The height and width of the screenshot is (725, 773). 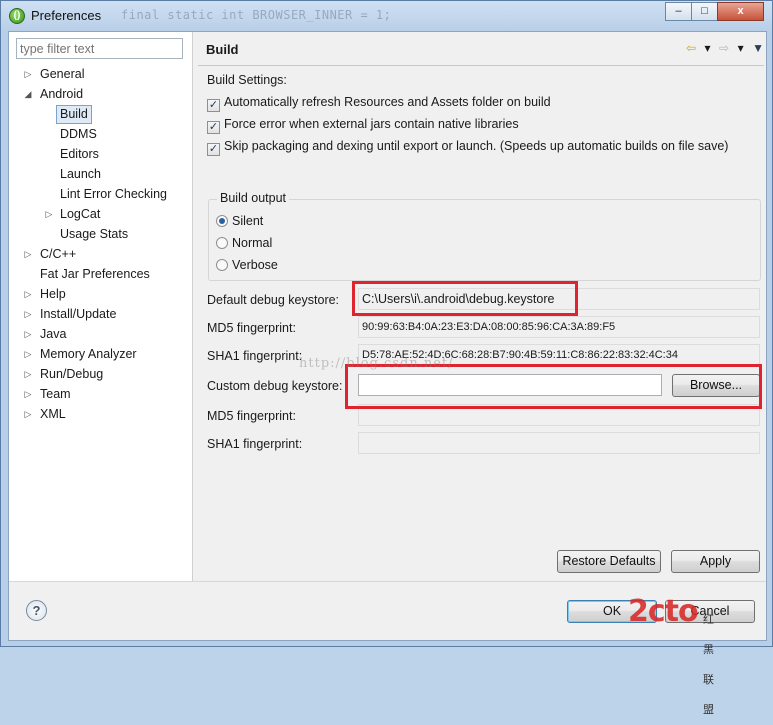 What do you see at coordinates (99, 48) in the screenshot?
I see `filter-input` at bounding box center [99, 48].